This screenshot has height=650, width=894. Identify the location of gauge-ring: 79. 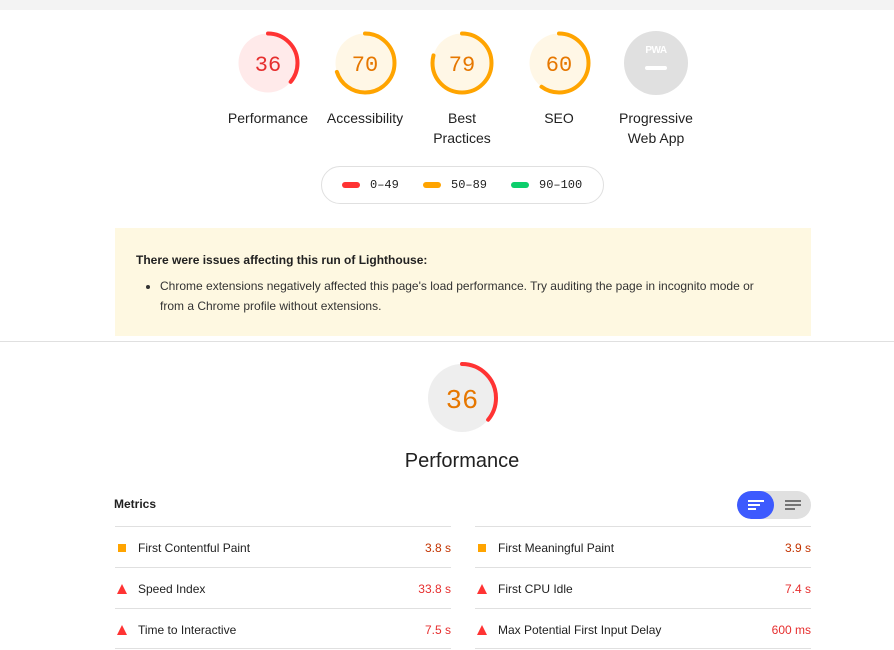
(462, 63).